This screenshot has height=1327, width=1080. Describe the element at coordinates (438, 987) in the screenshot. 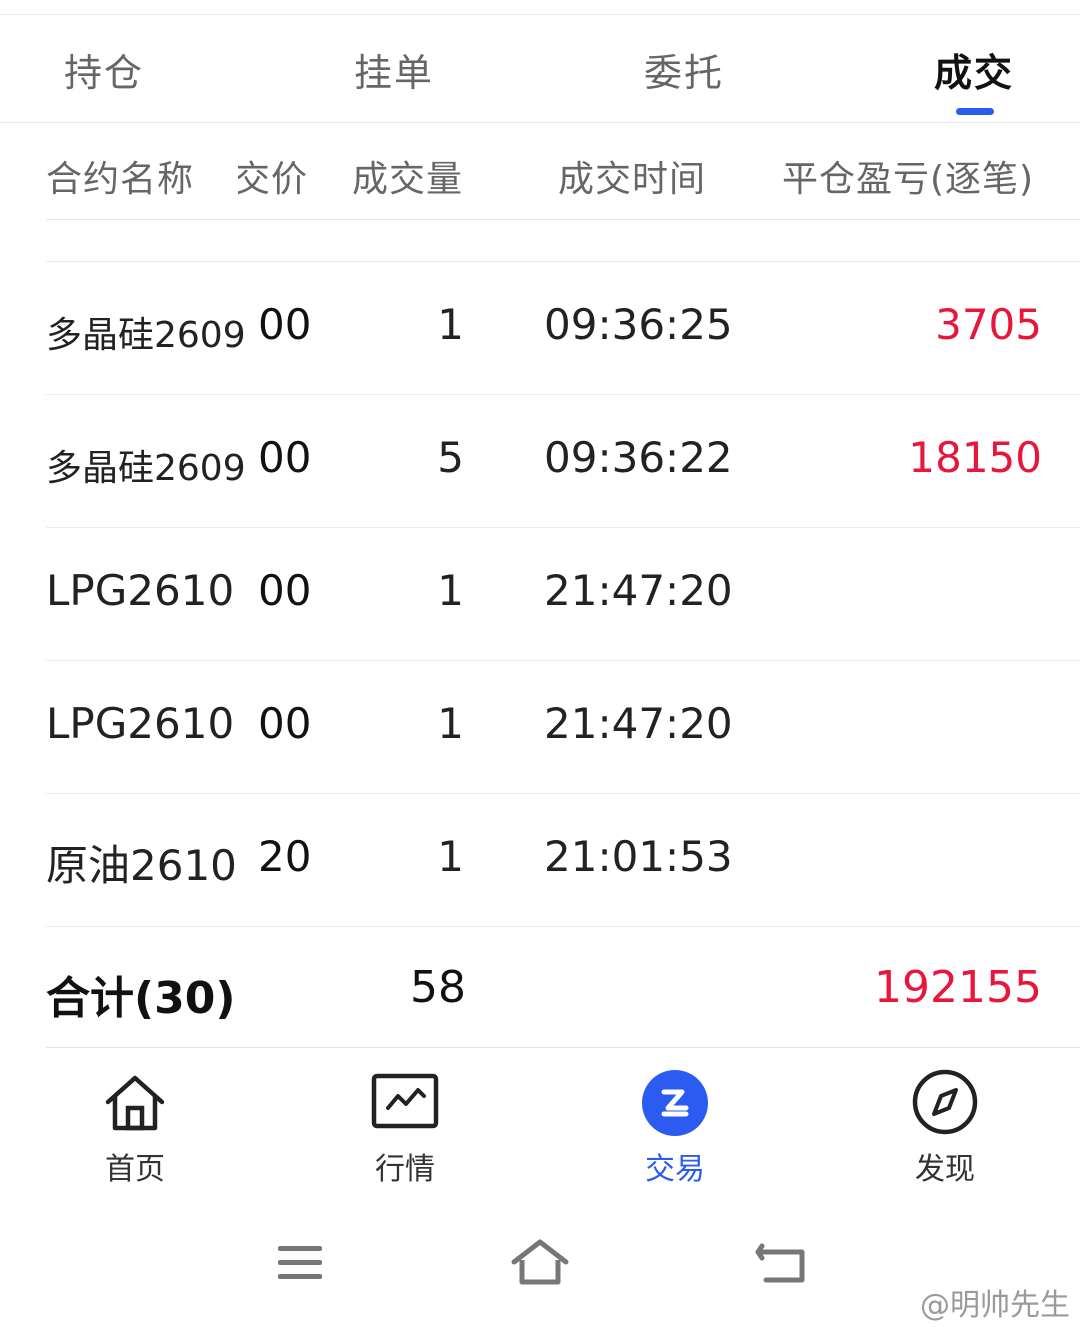

I see `total-qty: 58` at that location.